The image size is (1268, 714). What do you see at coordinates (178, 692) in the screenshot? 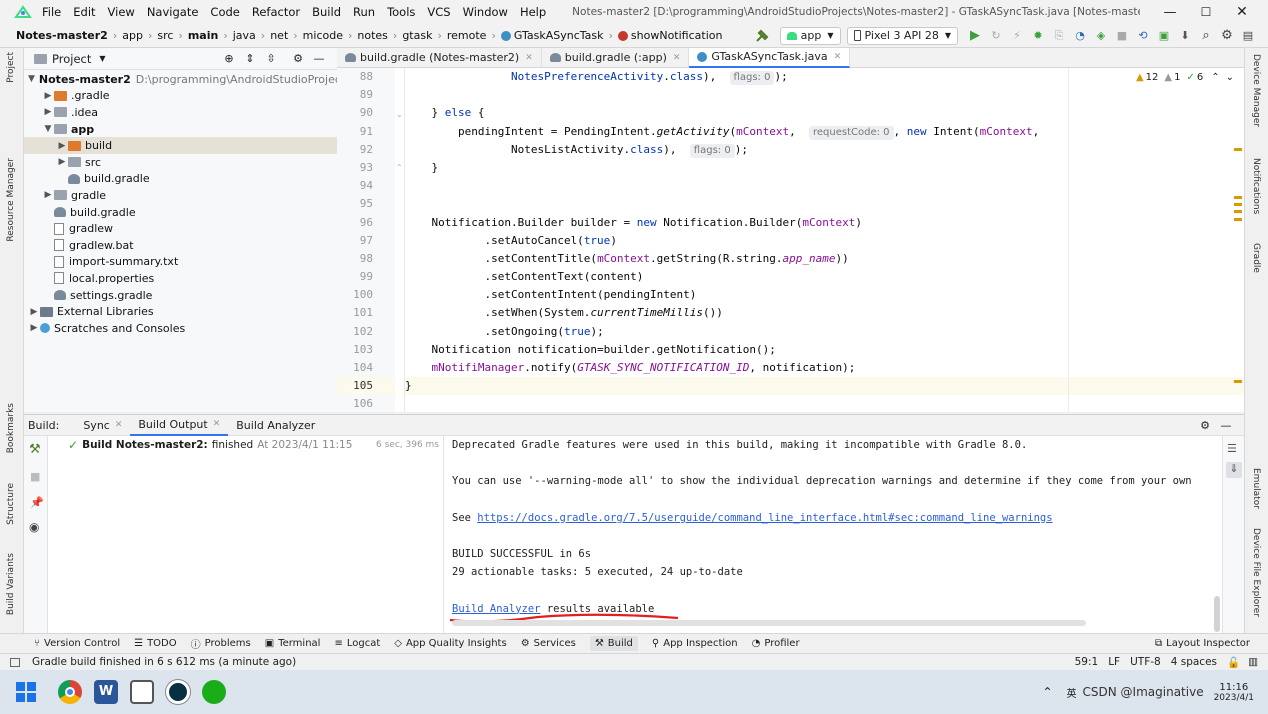
I see `android-studio-taskbar-icon` at bounding box center [178, 692].